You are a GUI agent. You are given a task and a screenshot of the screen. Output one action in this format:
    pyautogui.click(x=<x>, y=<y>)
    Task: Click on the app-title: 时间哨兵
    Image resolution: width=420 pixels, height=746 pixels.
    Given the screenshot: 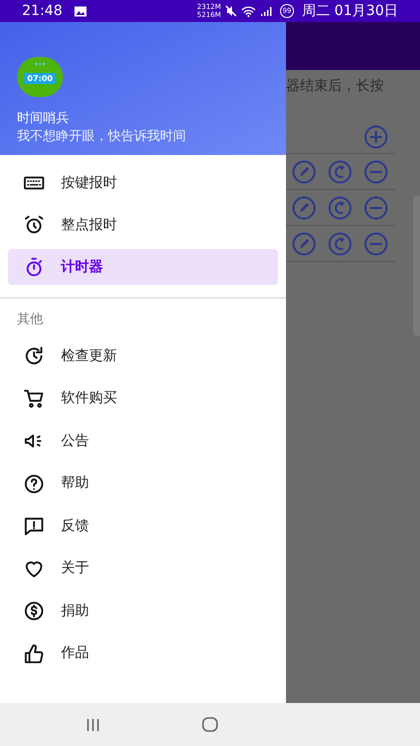 What is the action you would take?
    pyautogui.click(x=43, y=119)
    